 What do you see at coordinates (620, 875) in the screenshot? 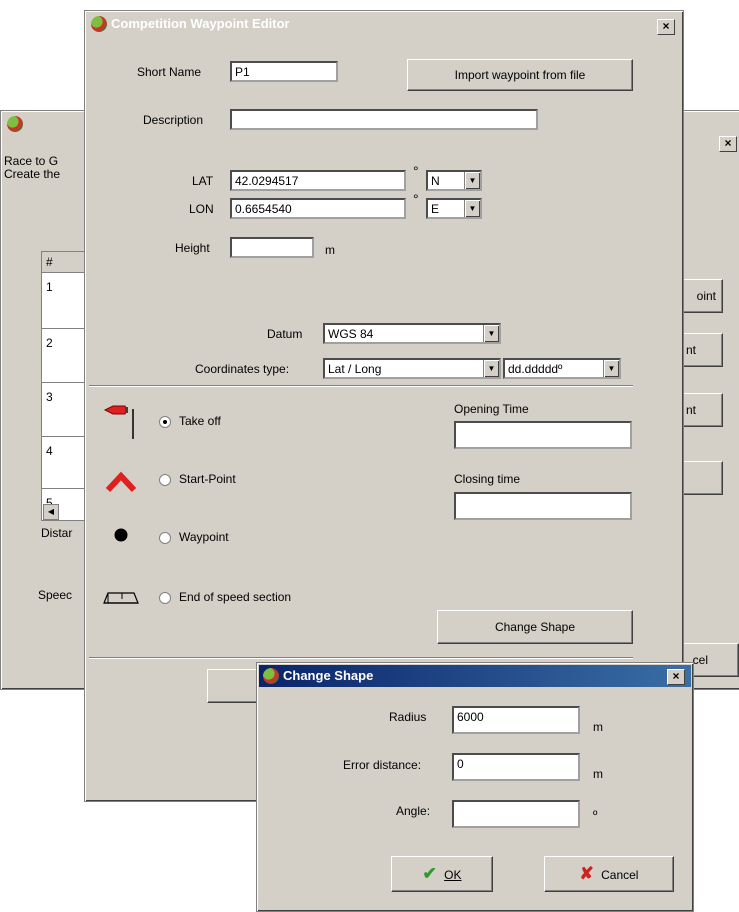
I see `cancel-button-label: Cancel` at bounding box center [620, 875].